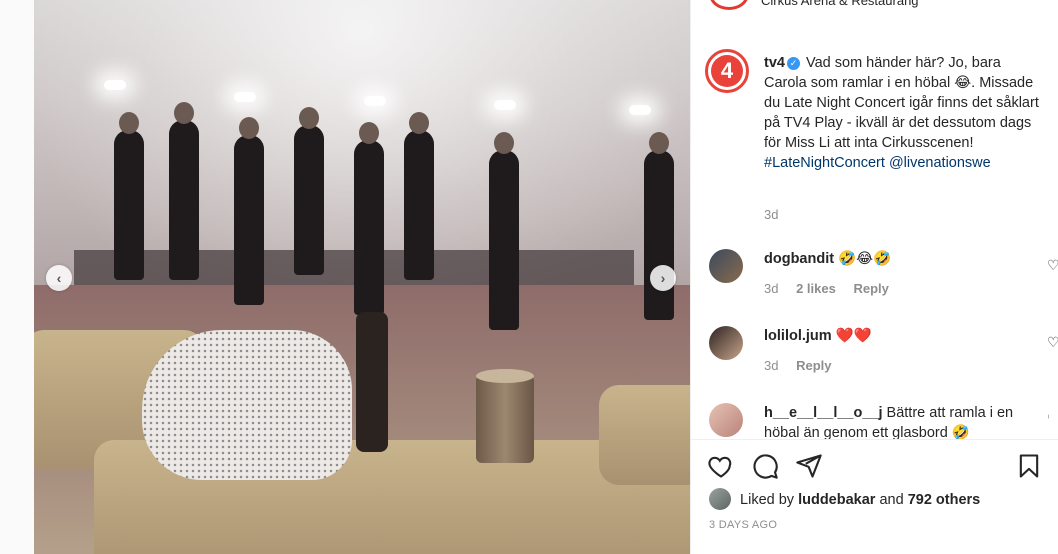 This screenshot has height=554, width=1058. Describe the element at coordinates (767, 500) in the screenshot. I see `liked-prefix: Liked by` at that location.